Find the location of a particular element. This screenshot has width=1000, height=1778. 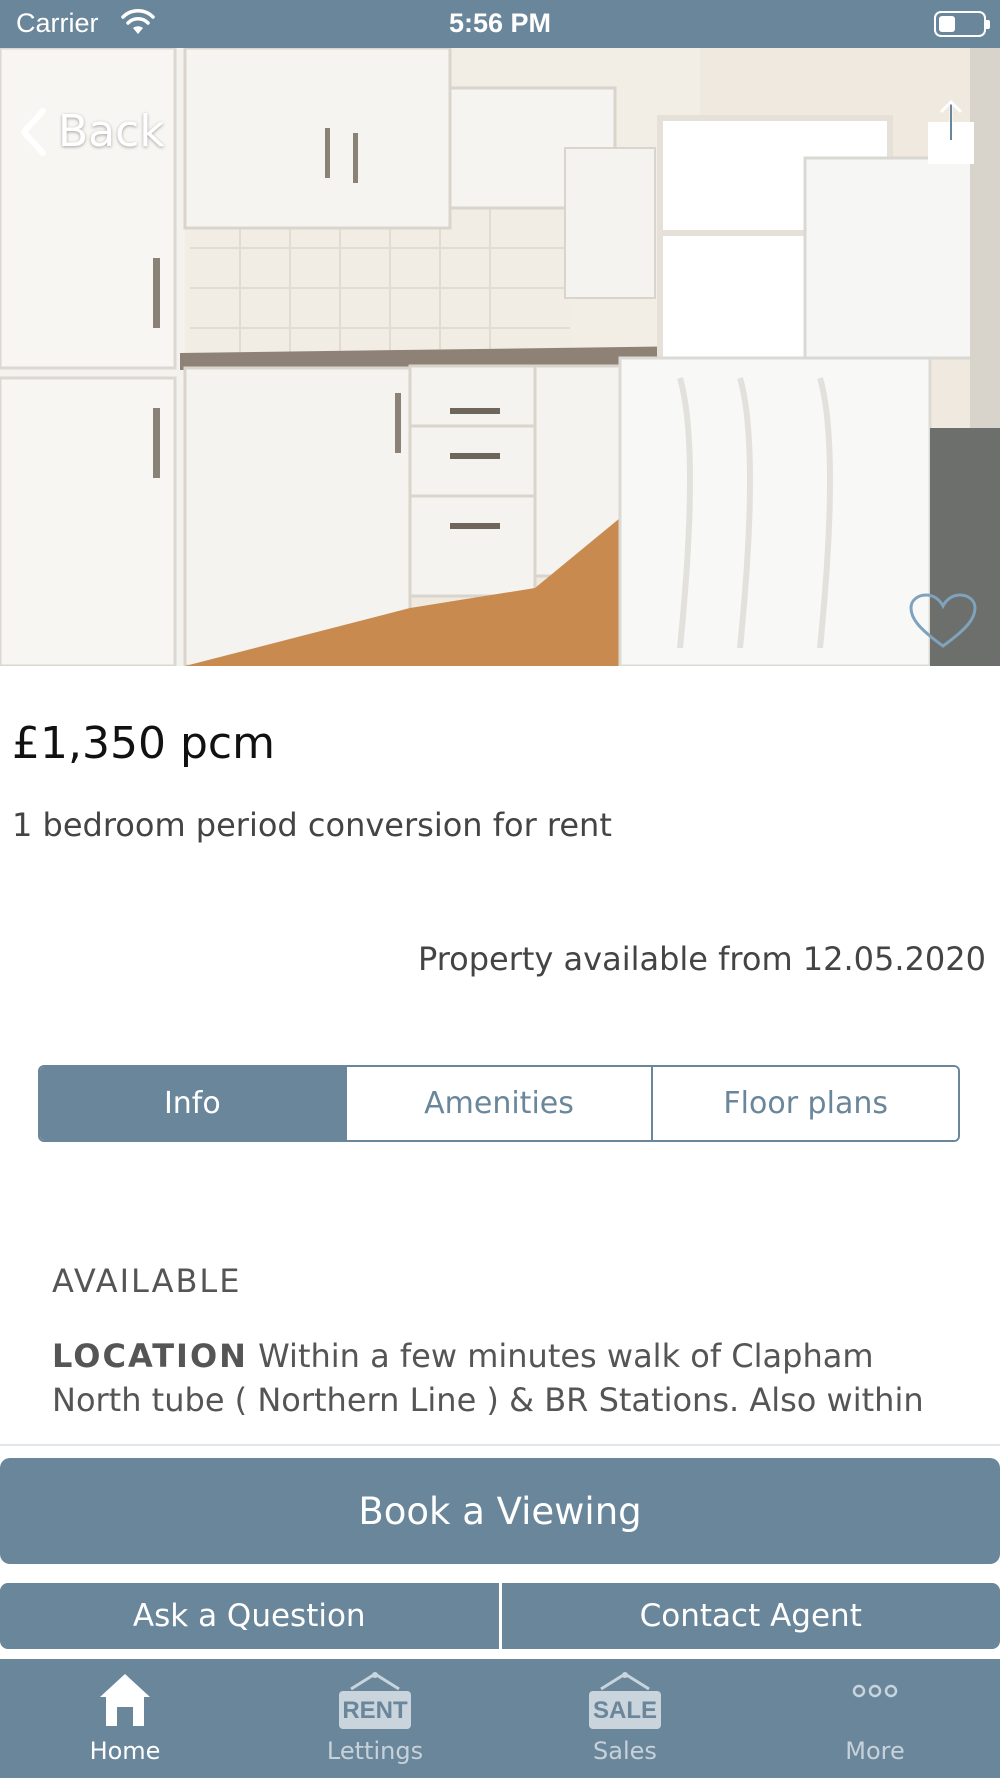

divider is located at coordinates (500, 1445).